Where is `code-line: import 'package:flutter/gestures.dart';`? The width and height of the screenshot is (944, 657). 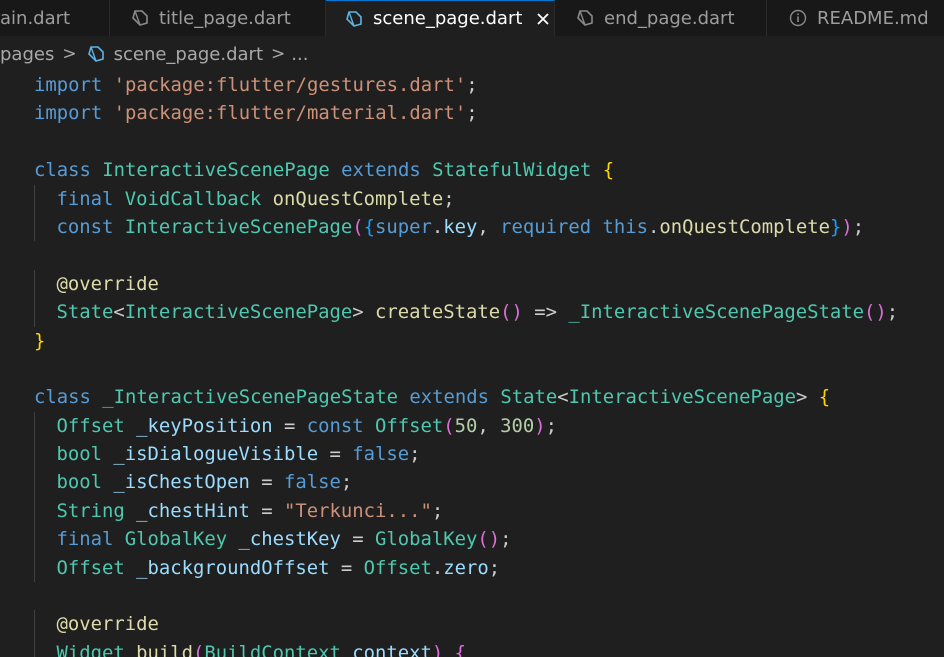 code-line: import 'package:flutter/gestures.dart'; is located at coordinates (472, 85).